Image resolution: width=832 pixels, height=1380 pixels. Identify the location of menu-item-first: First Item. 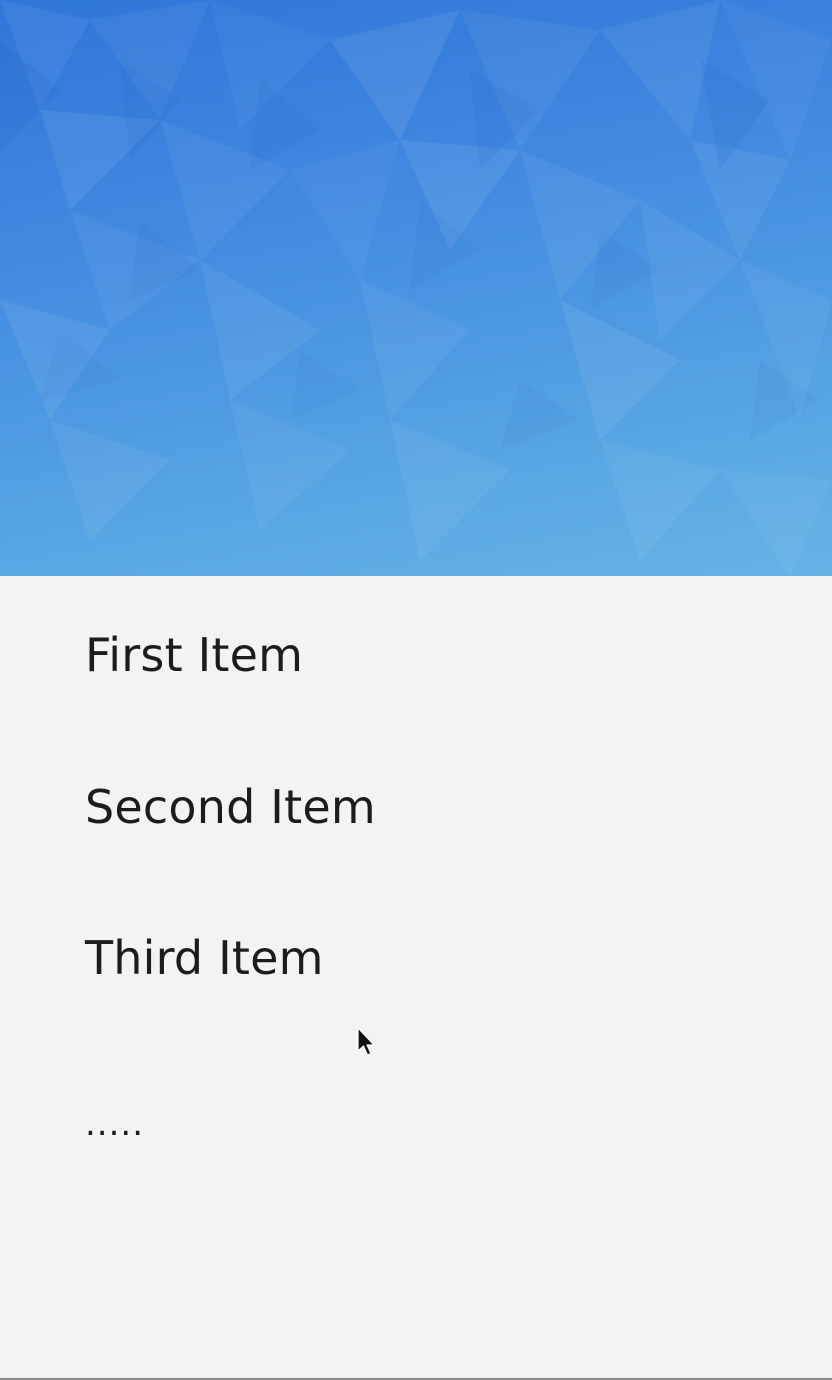
(194, 655).